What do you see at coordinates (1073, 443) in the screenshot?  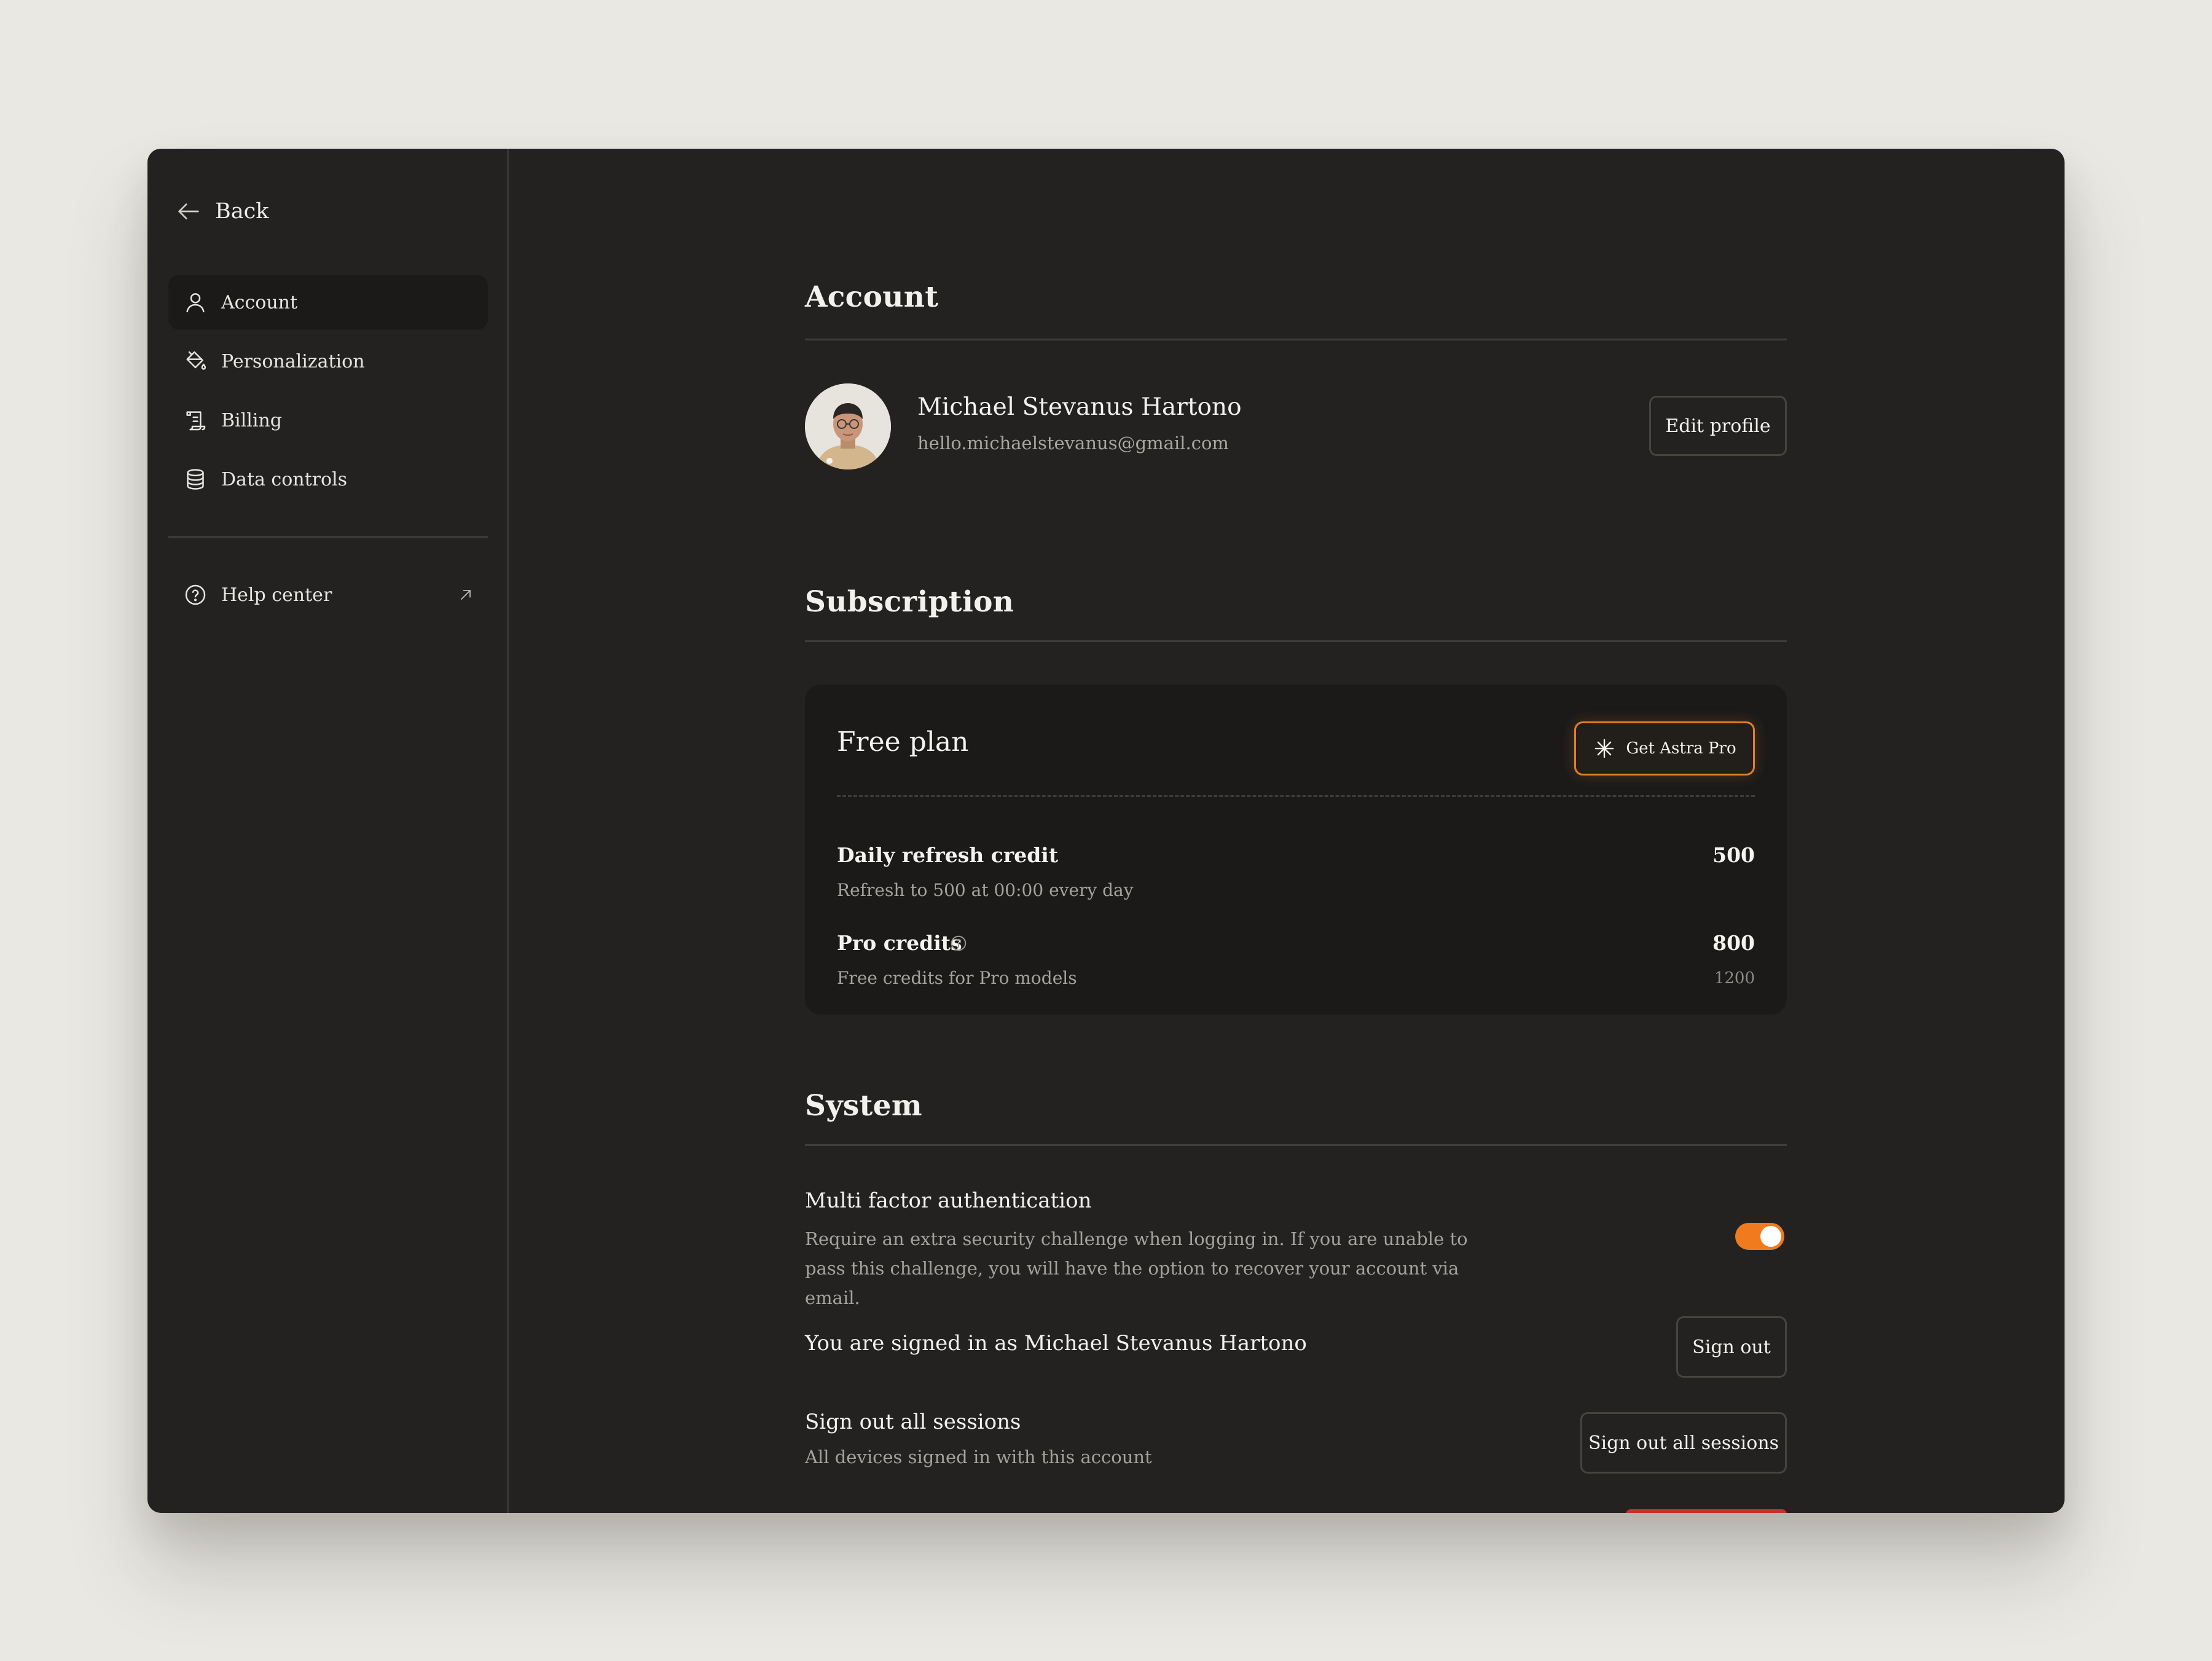 I see `profile-email: hello.michaelstevanus@gmail.com` at bounding box center [1073, 443].